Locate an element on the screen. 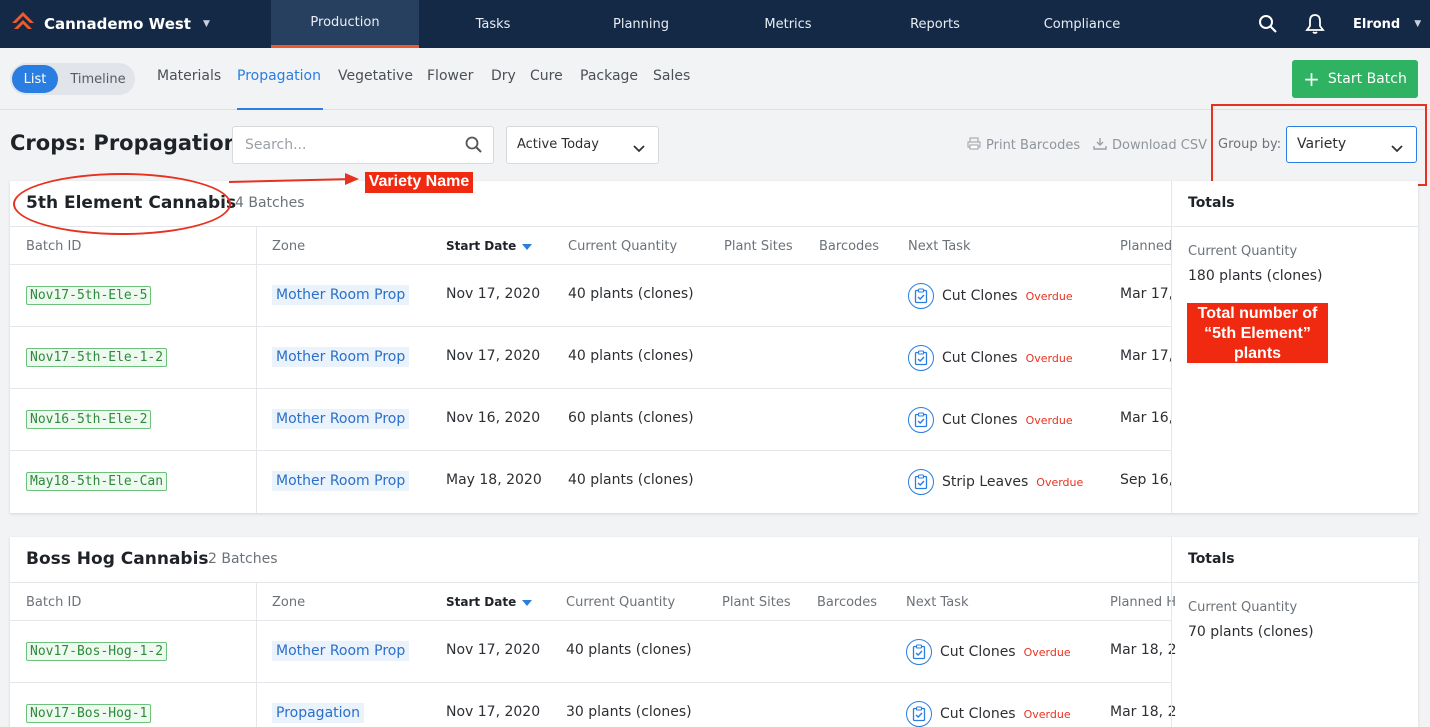 The image size is (1430, 727). col-planned: Planned is located at coordinates (1146, 246).